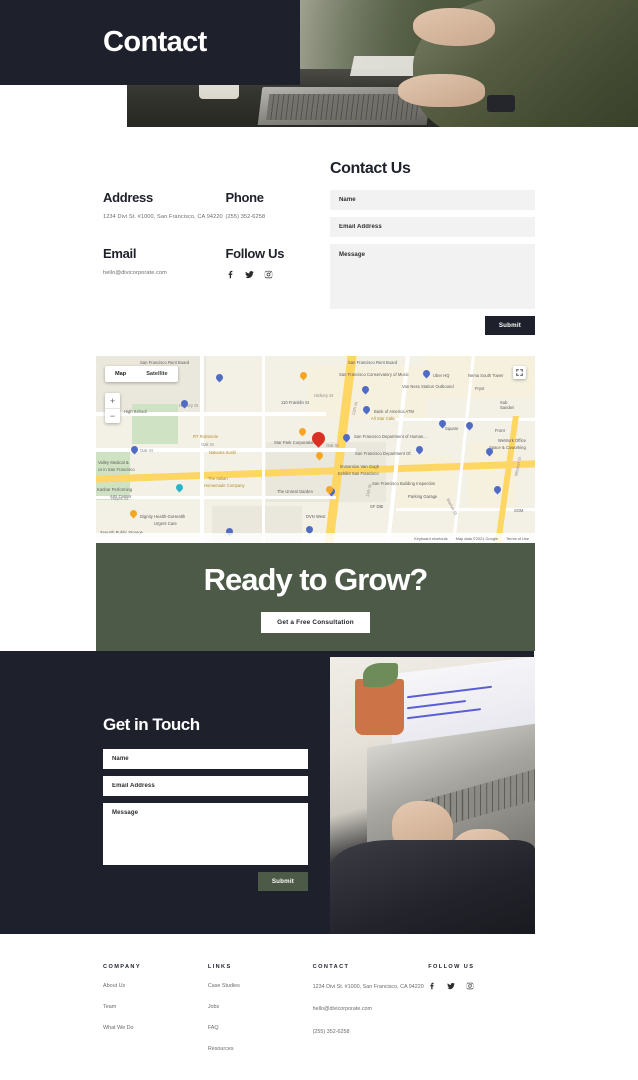 The width and height of the screenshot is (638, 1080). What do you see at coordinates (454, 26) in the screenshot?
I see `hero-hand-upper` at bounding box center [454, 26].